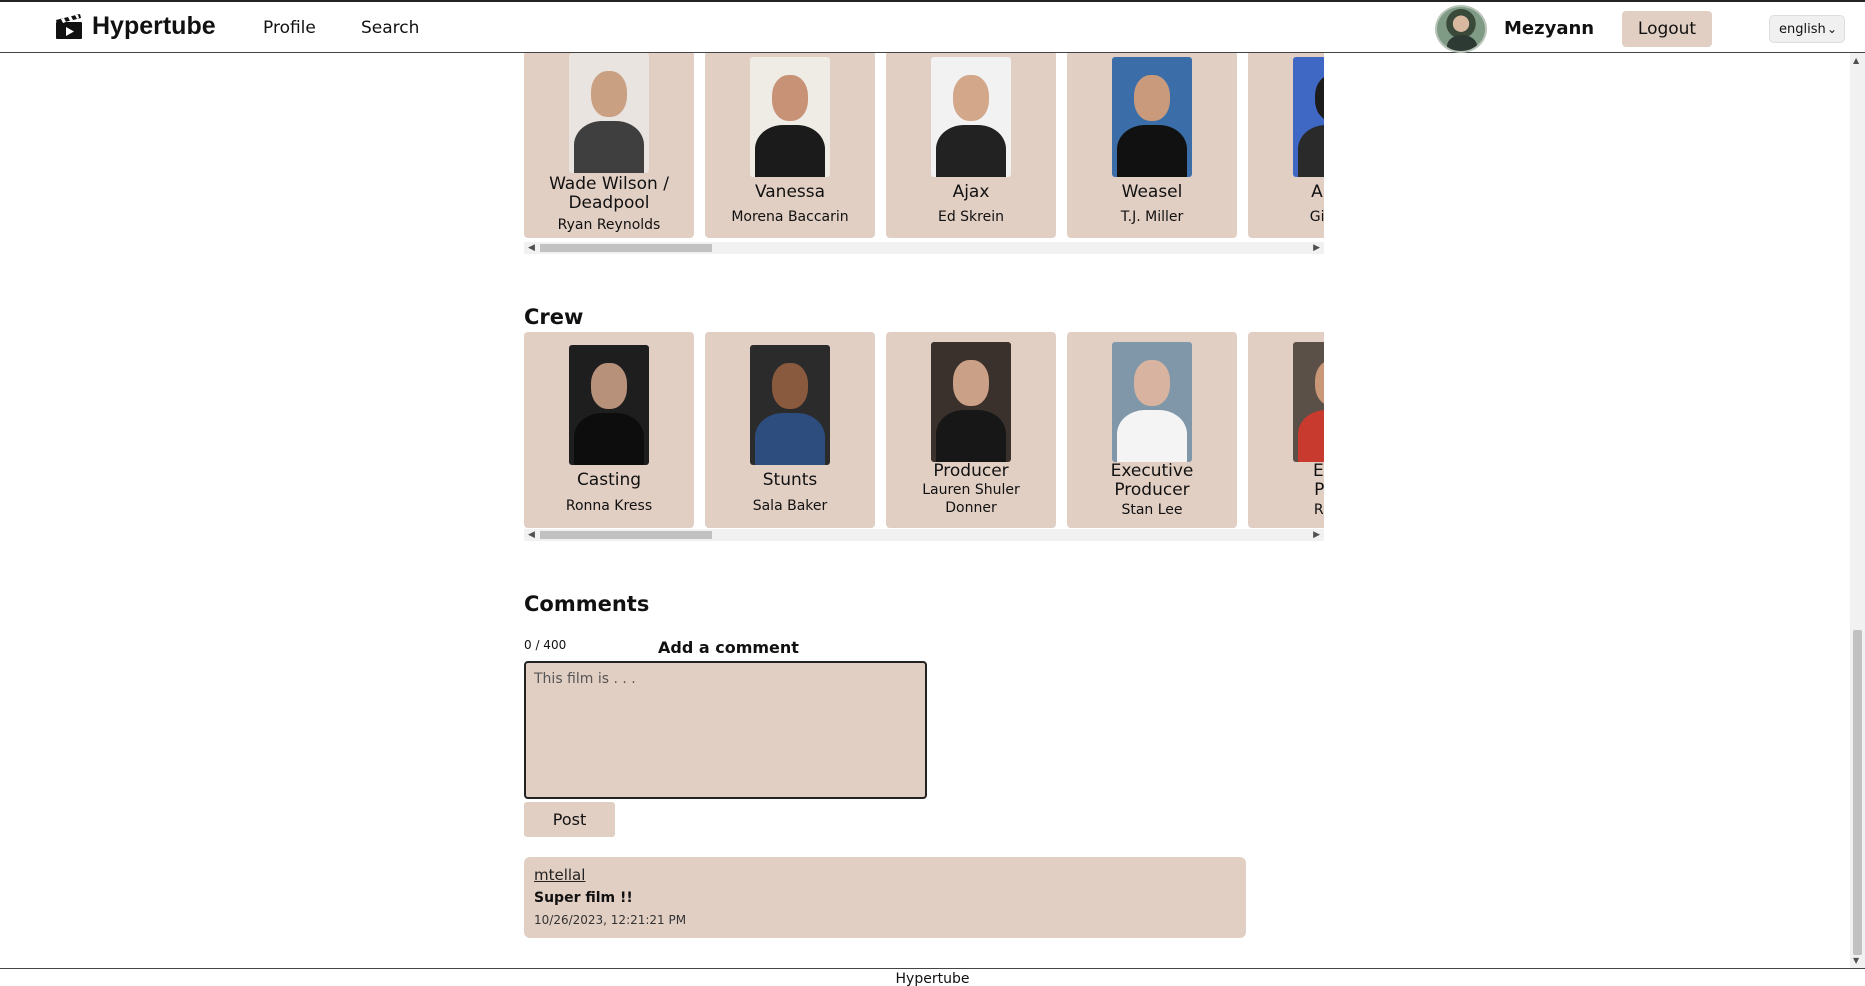  I want to click on crew-name-line1: Stan Lee, so click(1152, 510).